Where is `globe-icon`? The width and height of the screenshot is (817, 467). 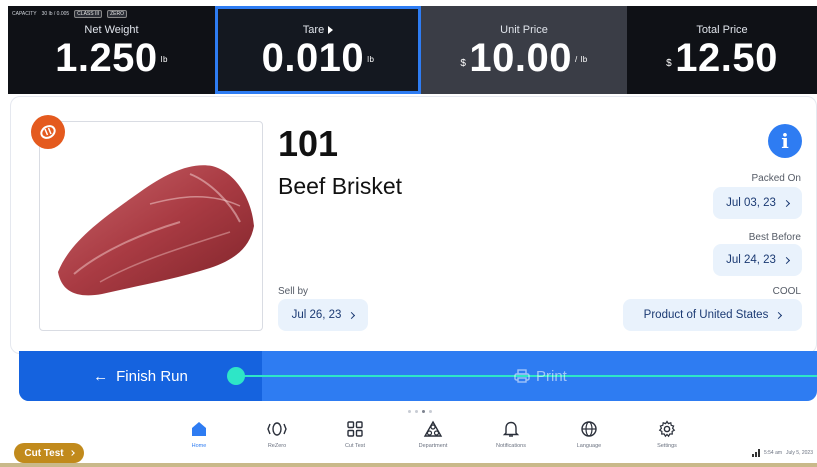 globe-icon is located at coordinates (589, 429).